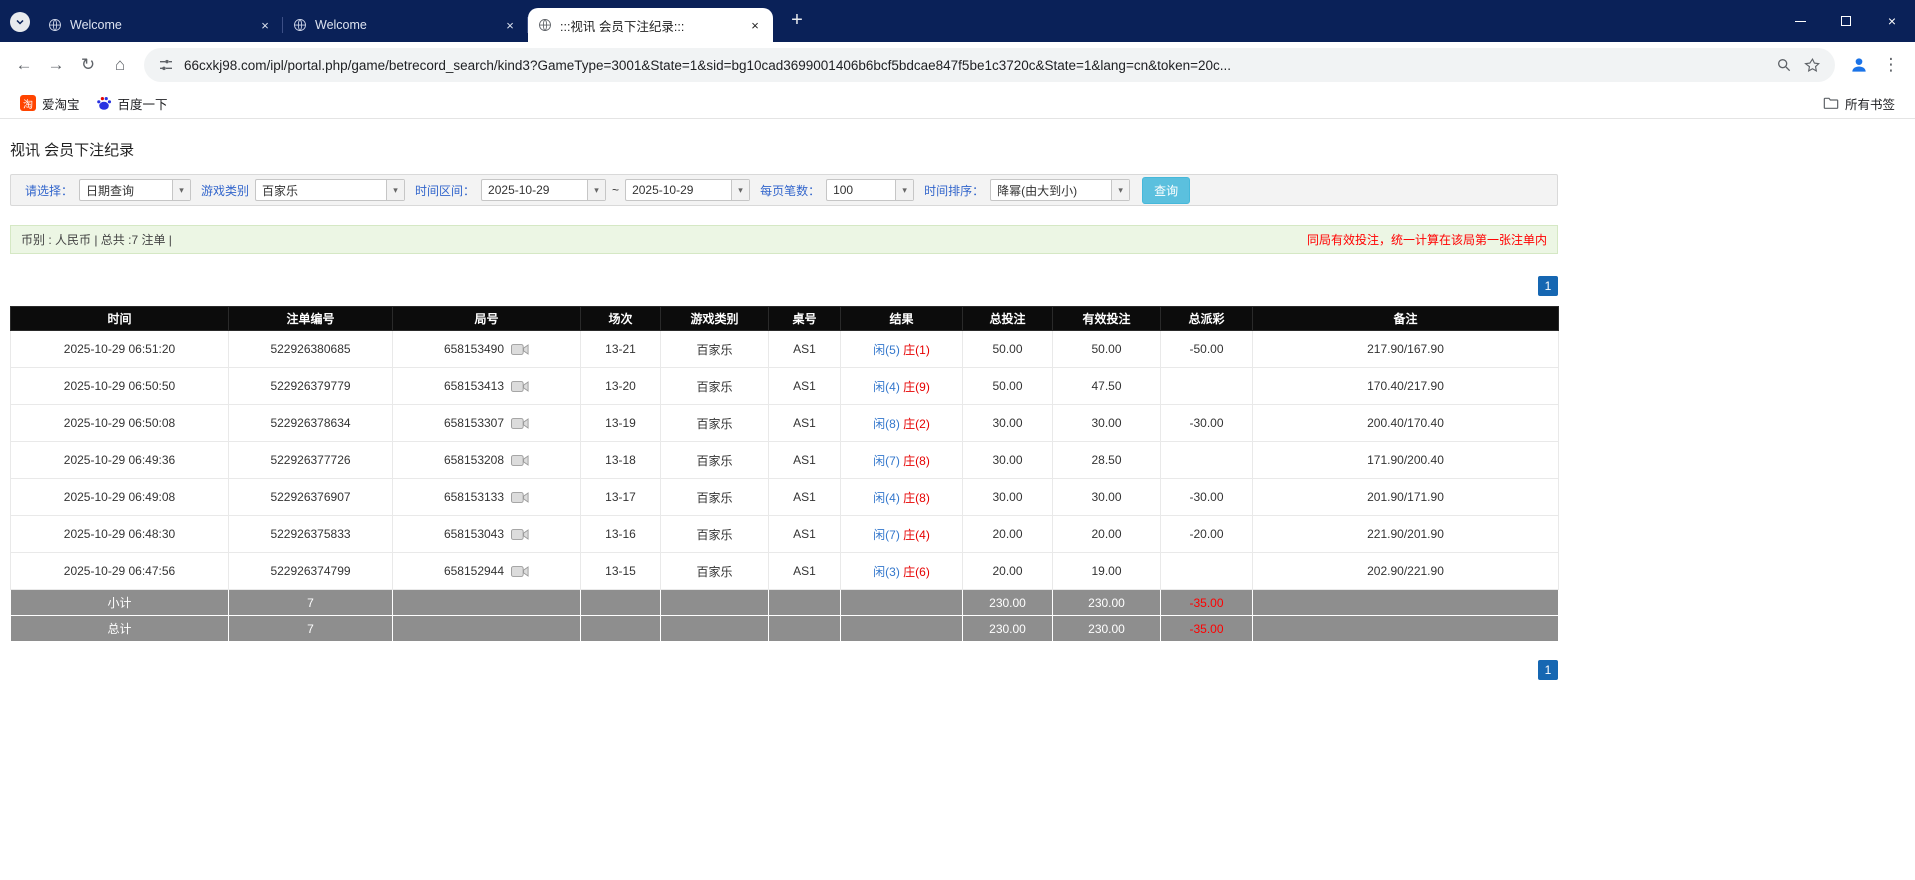 The width and height of the screenshot is (1915, 880). I want to click on cell-round: 658153133, so click(486, 497).